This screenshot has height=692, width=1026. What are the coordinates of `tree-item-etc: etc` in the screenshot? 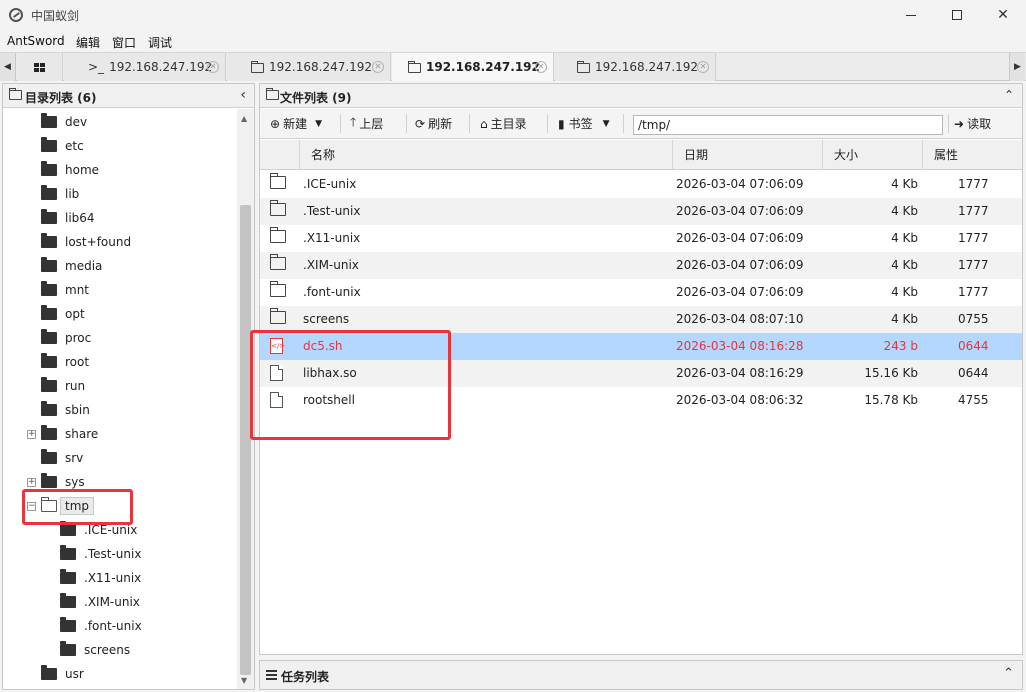 It's located at (62, 146).